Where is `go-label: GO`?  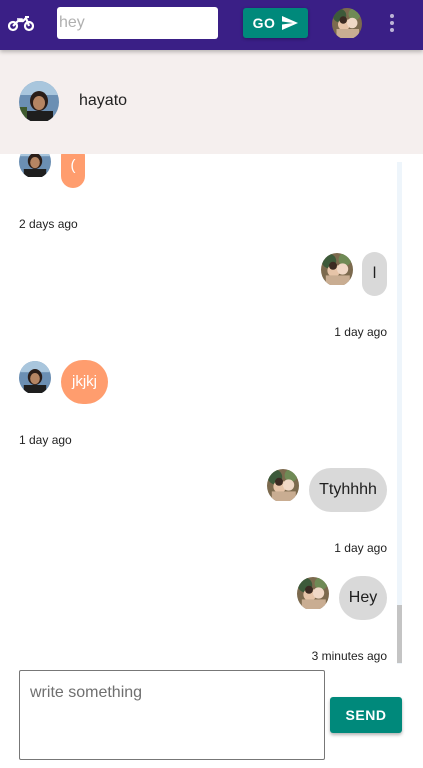 go-label: GO is located at coordinates (264, 23).